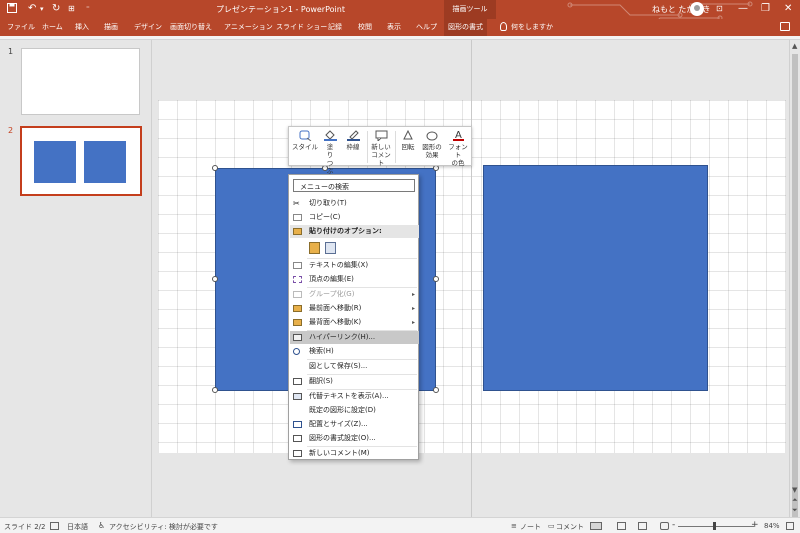  I want to click on zoom-in-button: +, so click(755, 525).